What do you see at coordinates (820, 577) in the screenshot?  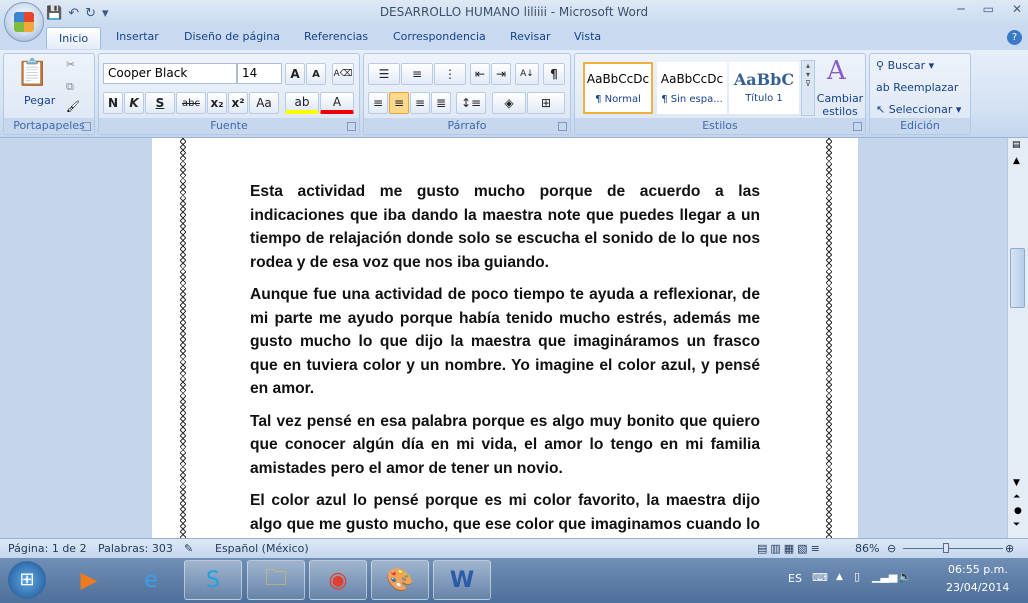 I see `keyboard-icon: ⌨` at bounding box center [820, 577].